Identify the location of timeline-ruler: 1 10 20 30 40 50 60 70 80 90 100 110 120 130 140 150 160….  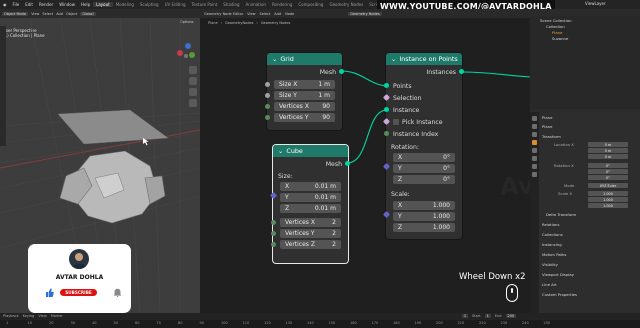
(320, 324).